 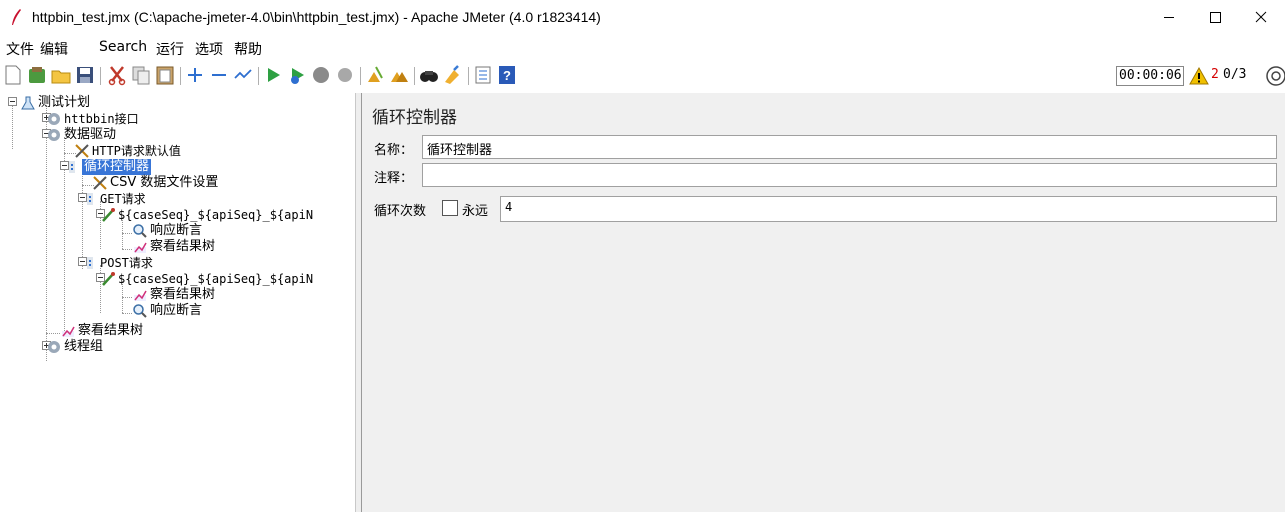 What do you see at coordinates (123, 47) in the screenshot?
I see `menu-search: Search` at bounding box center [123, 47].